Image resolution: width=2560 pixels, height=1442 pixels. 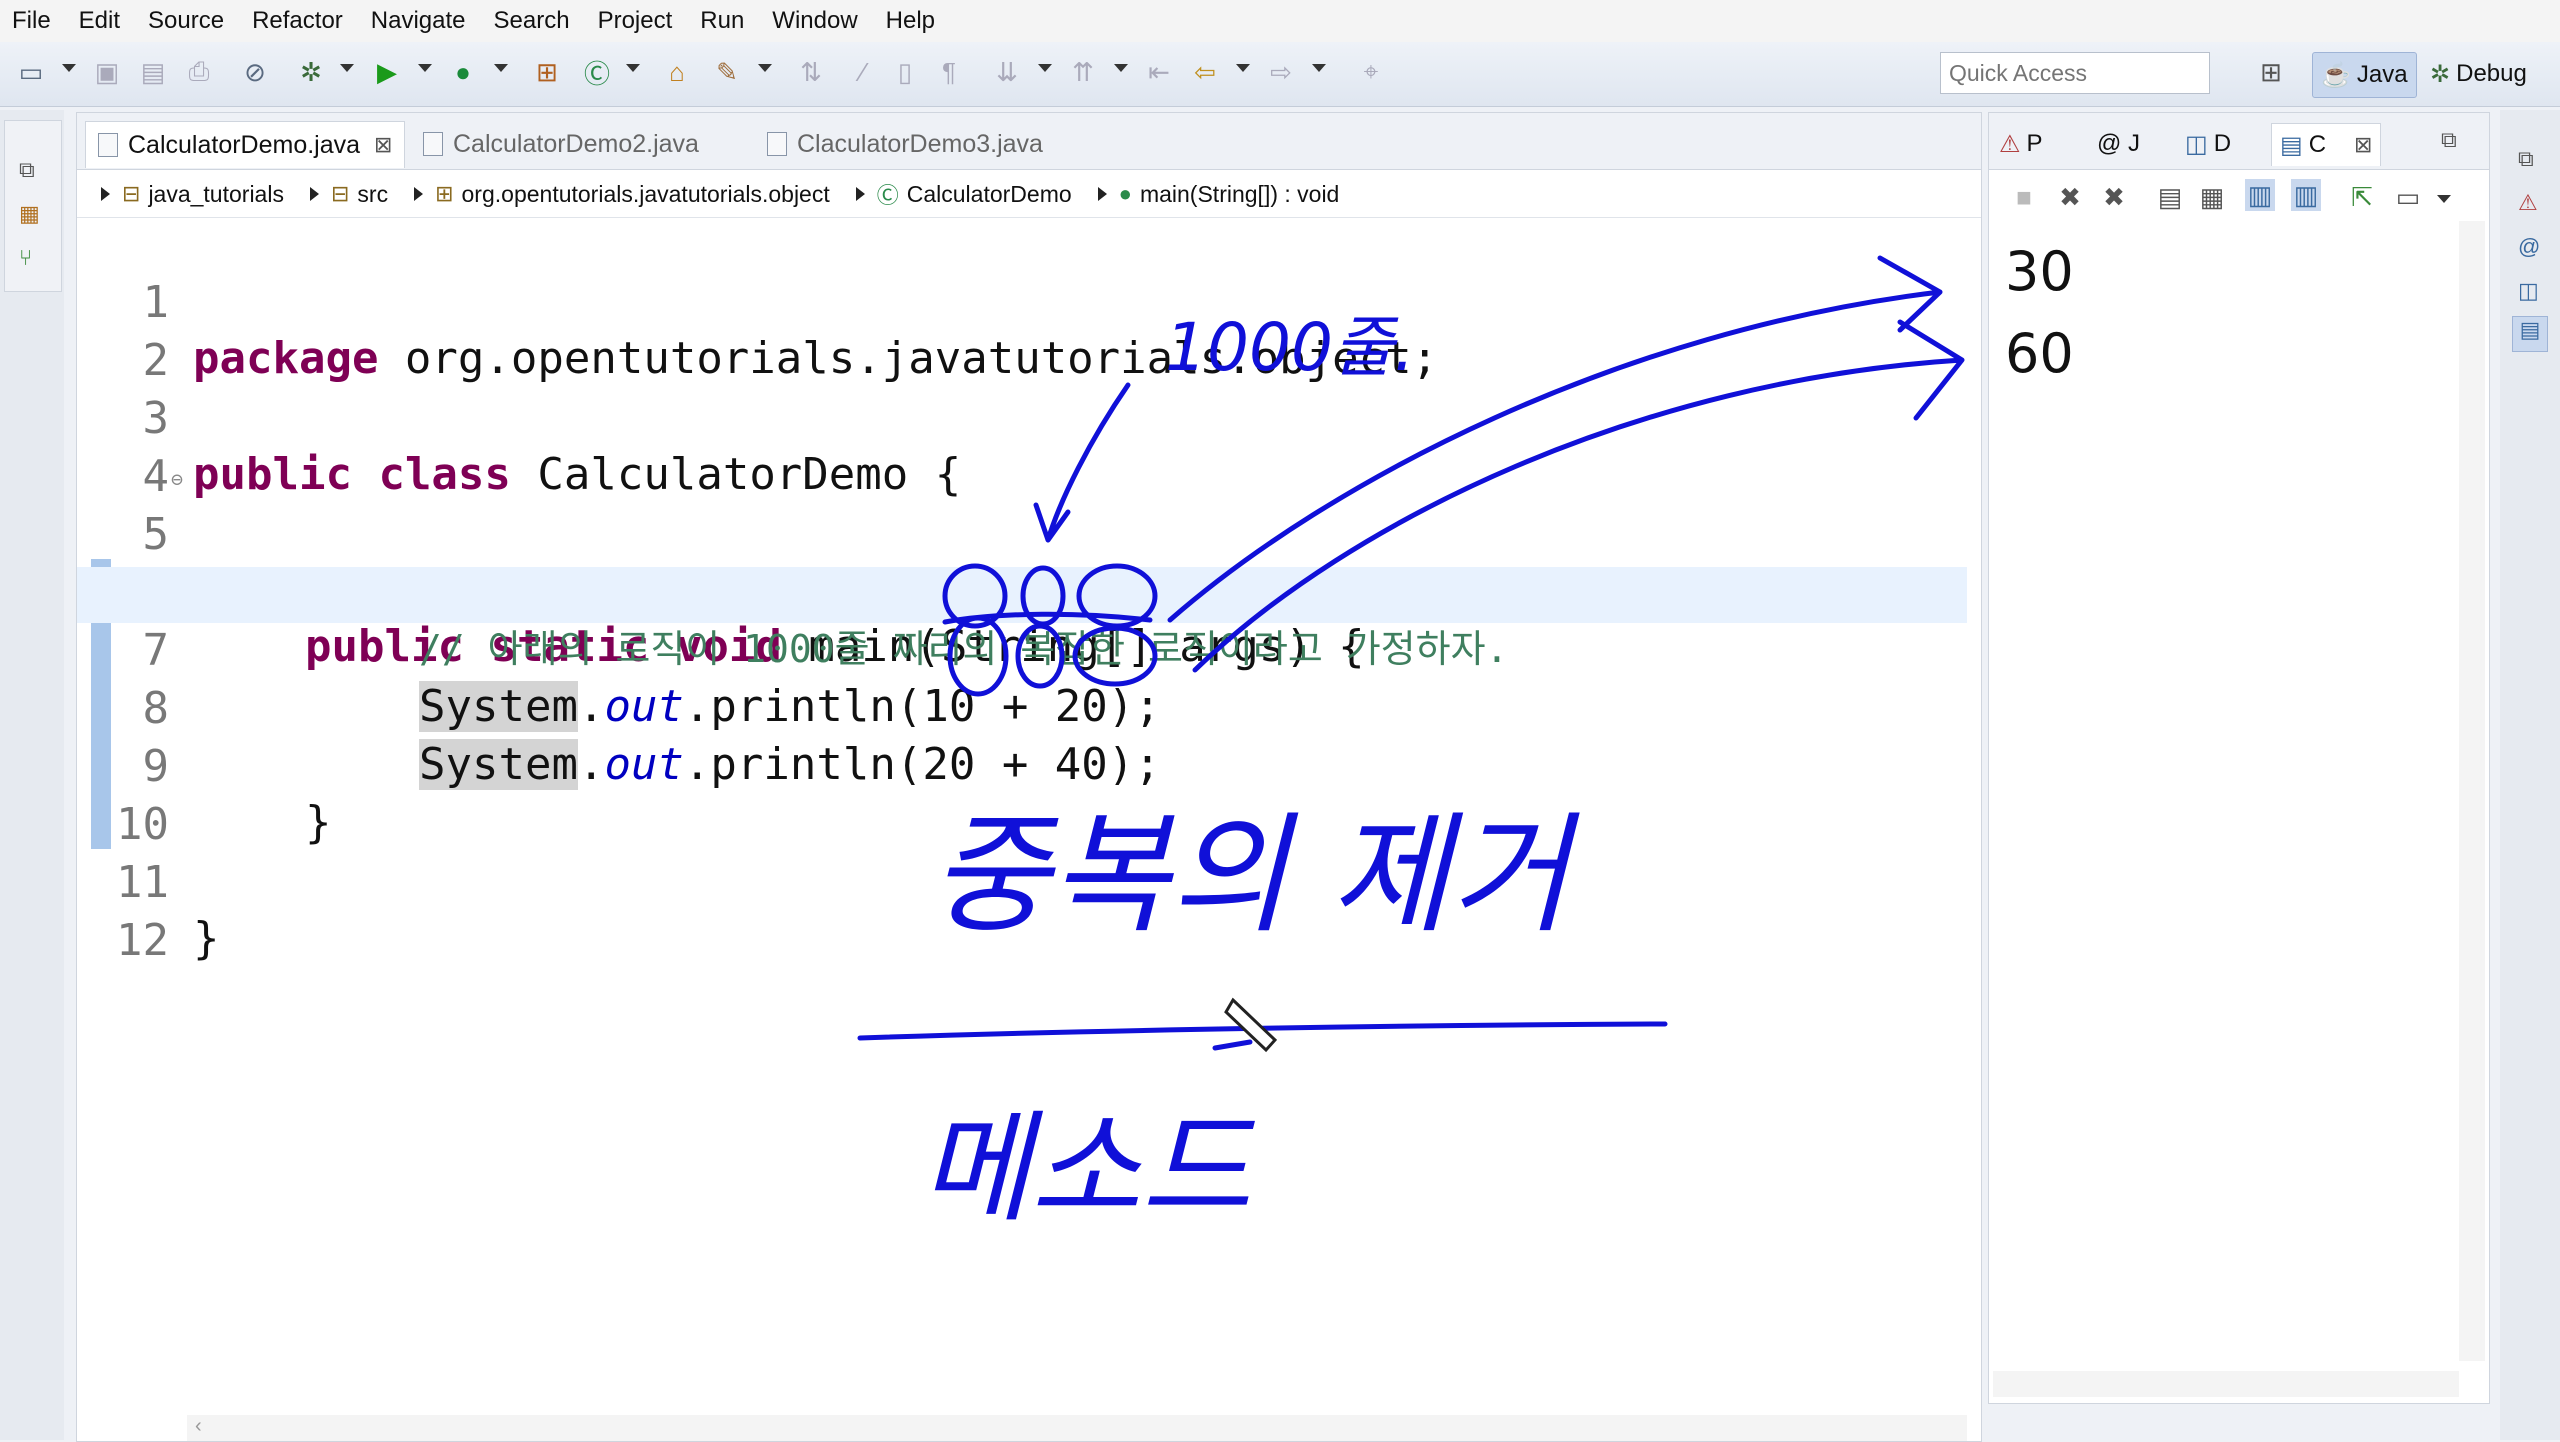 What do you see at coordinates (1022, 881) in the screenshot?
I see `code-line: 11 }` at bounding box center [1022, 881].